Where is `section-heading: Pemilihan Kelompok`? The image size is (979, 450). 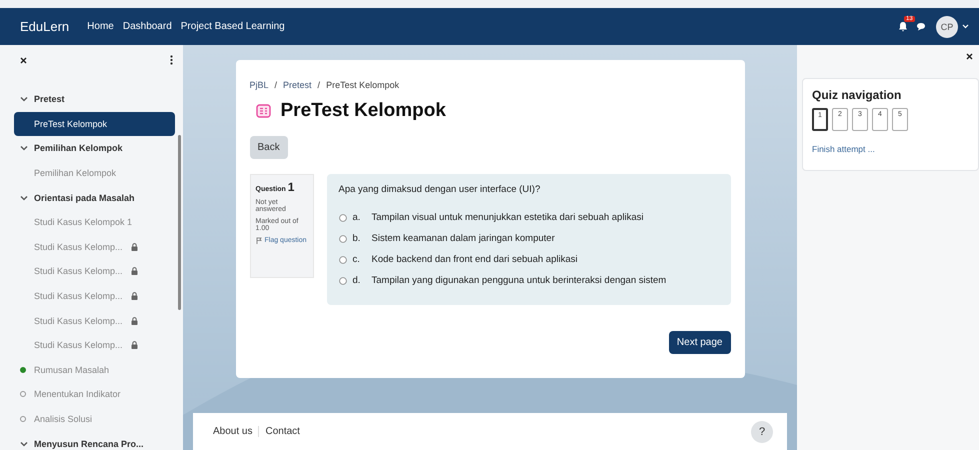 section-heading: Pemilihan Kelompok is located at coordinates (78, 148).